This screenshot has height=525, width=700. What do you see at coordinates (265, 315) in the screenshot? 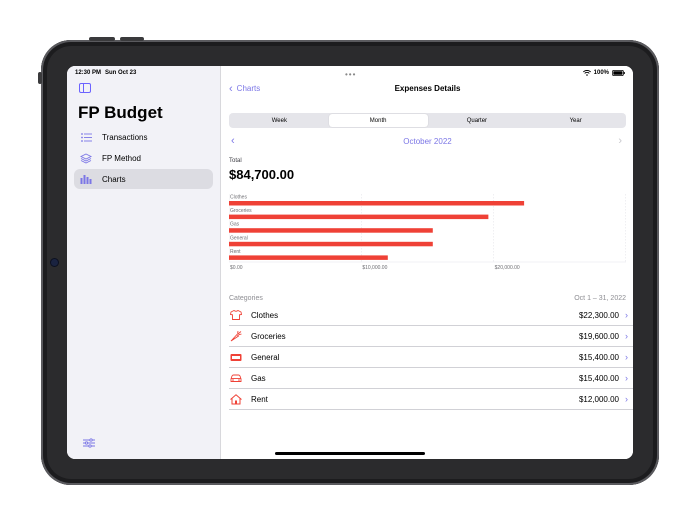
I see `category-name: Clothes` at bounding box center [265, 315].